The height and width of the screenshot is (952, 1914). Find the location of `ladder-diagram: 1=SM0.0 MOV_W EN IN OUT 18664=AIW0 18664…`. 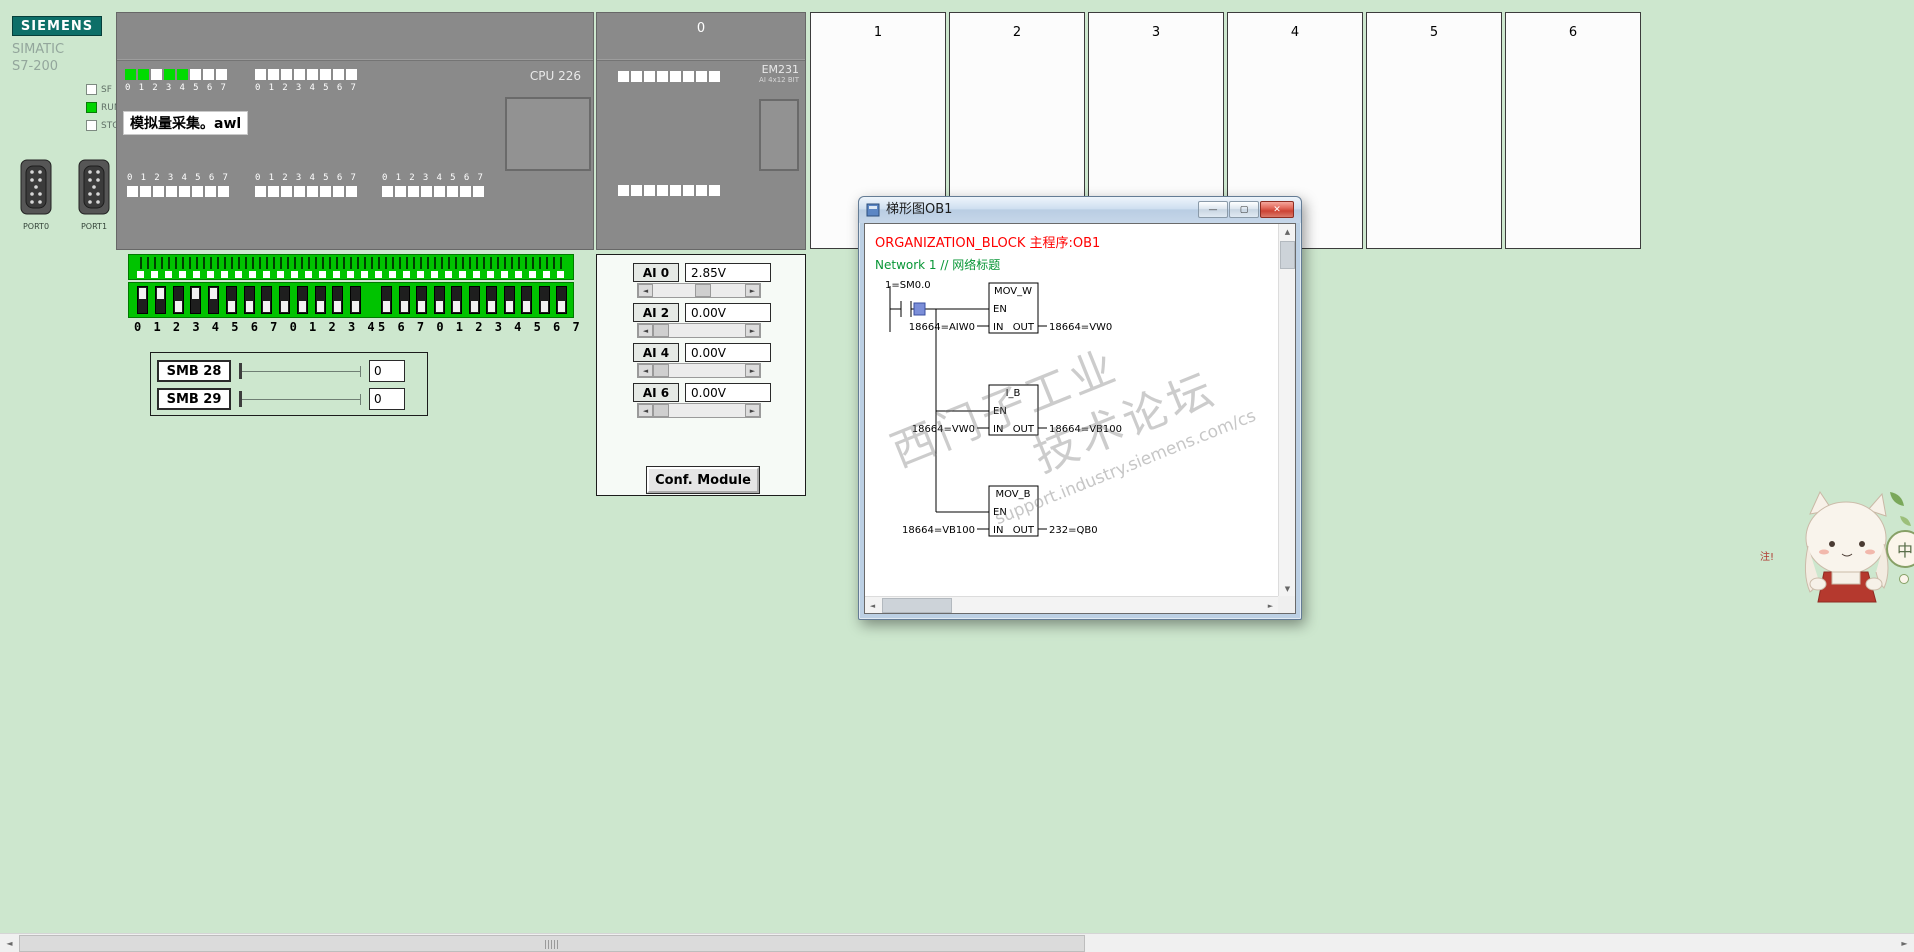

ladder-diagram: 1=SM0.0 MOV_W EN IN OUT 18664=AIW0 18664… is located at coordinates (1003, 408).